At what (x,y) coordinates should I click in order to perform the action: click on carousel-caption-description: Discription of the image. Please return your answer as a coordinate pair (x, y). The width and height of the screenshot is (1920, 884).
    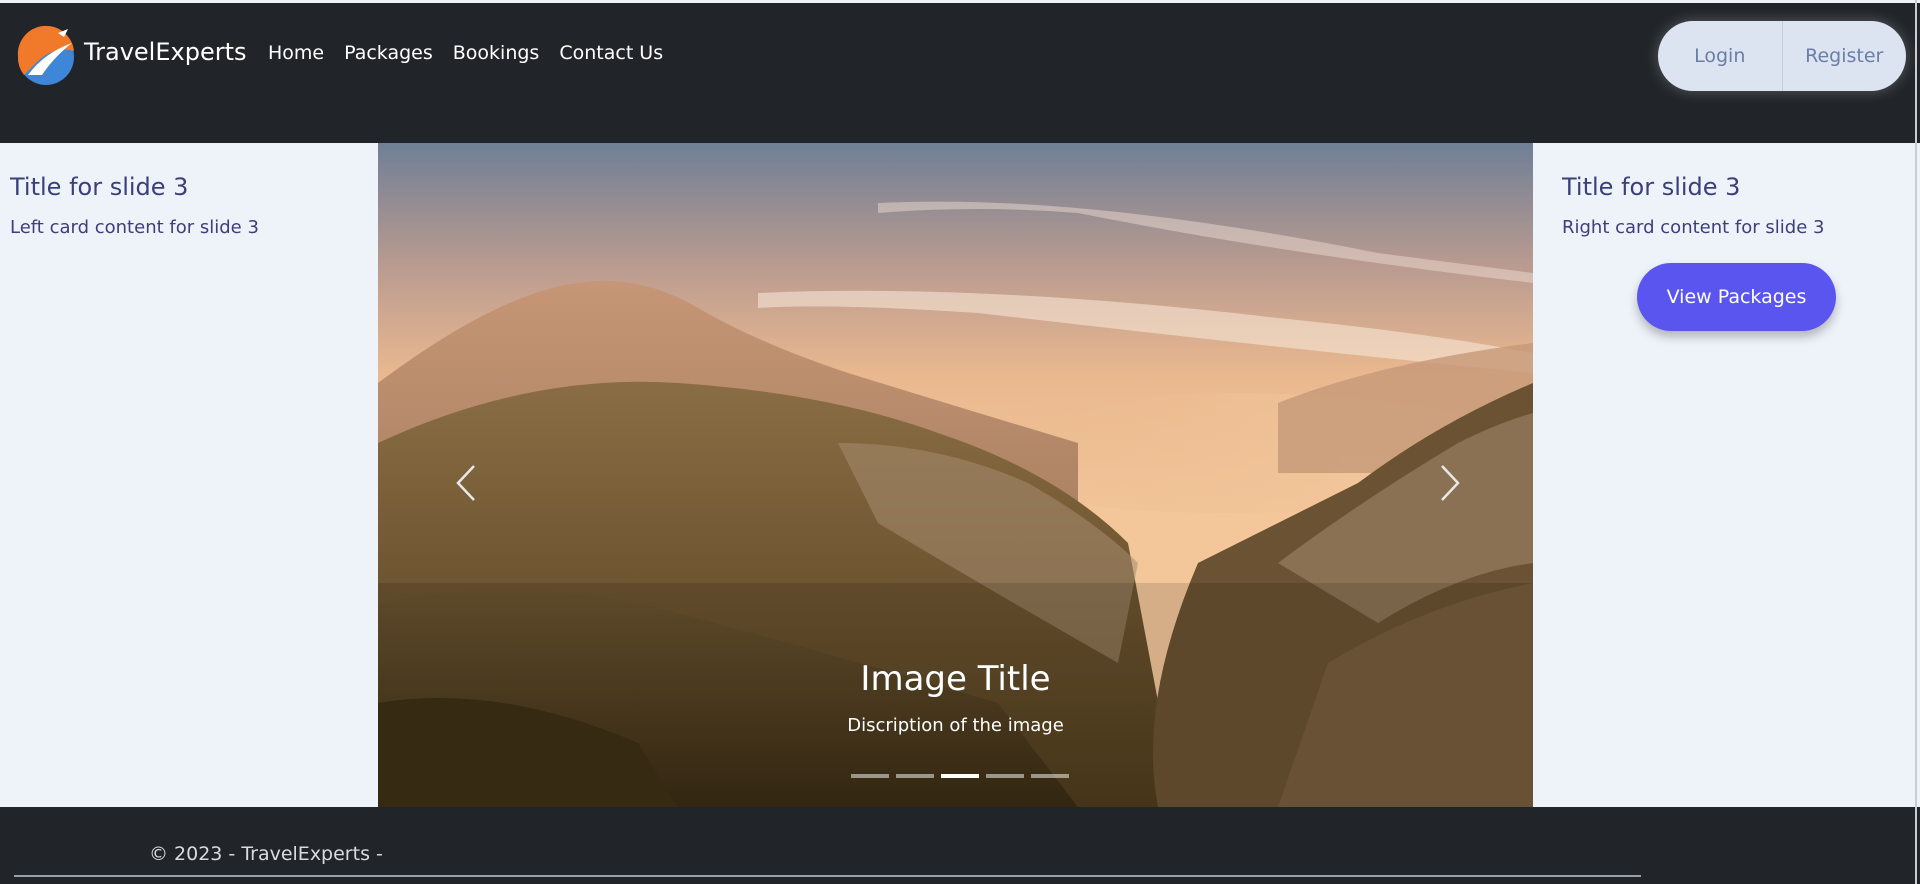
    Looking at the image, I should click on (955, 725).